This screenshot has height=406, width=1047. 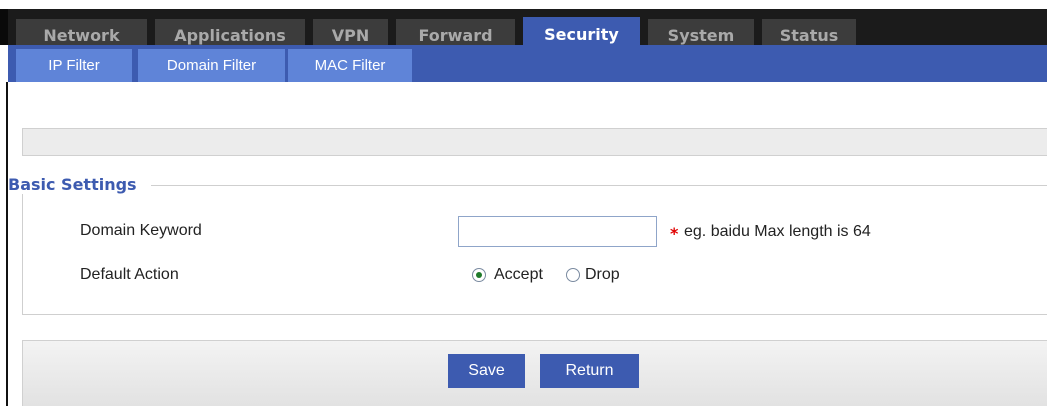 I want to click on sub-nav: IP Filter Domain Filter MAC Filter, so click(x=527, y=63).